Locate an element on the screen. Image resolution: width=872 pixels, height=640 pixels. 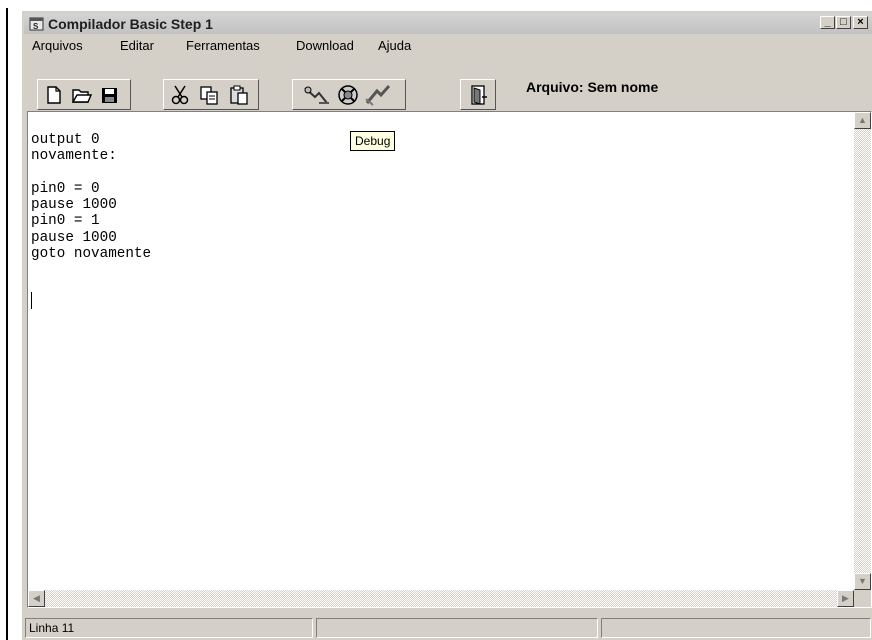
menu-ferramentas: Ferramentas is located at coordinates (223, 45).